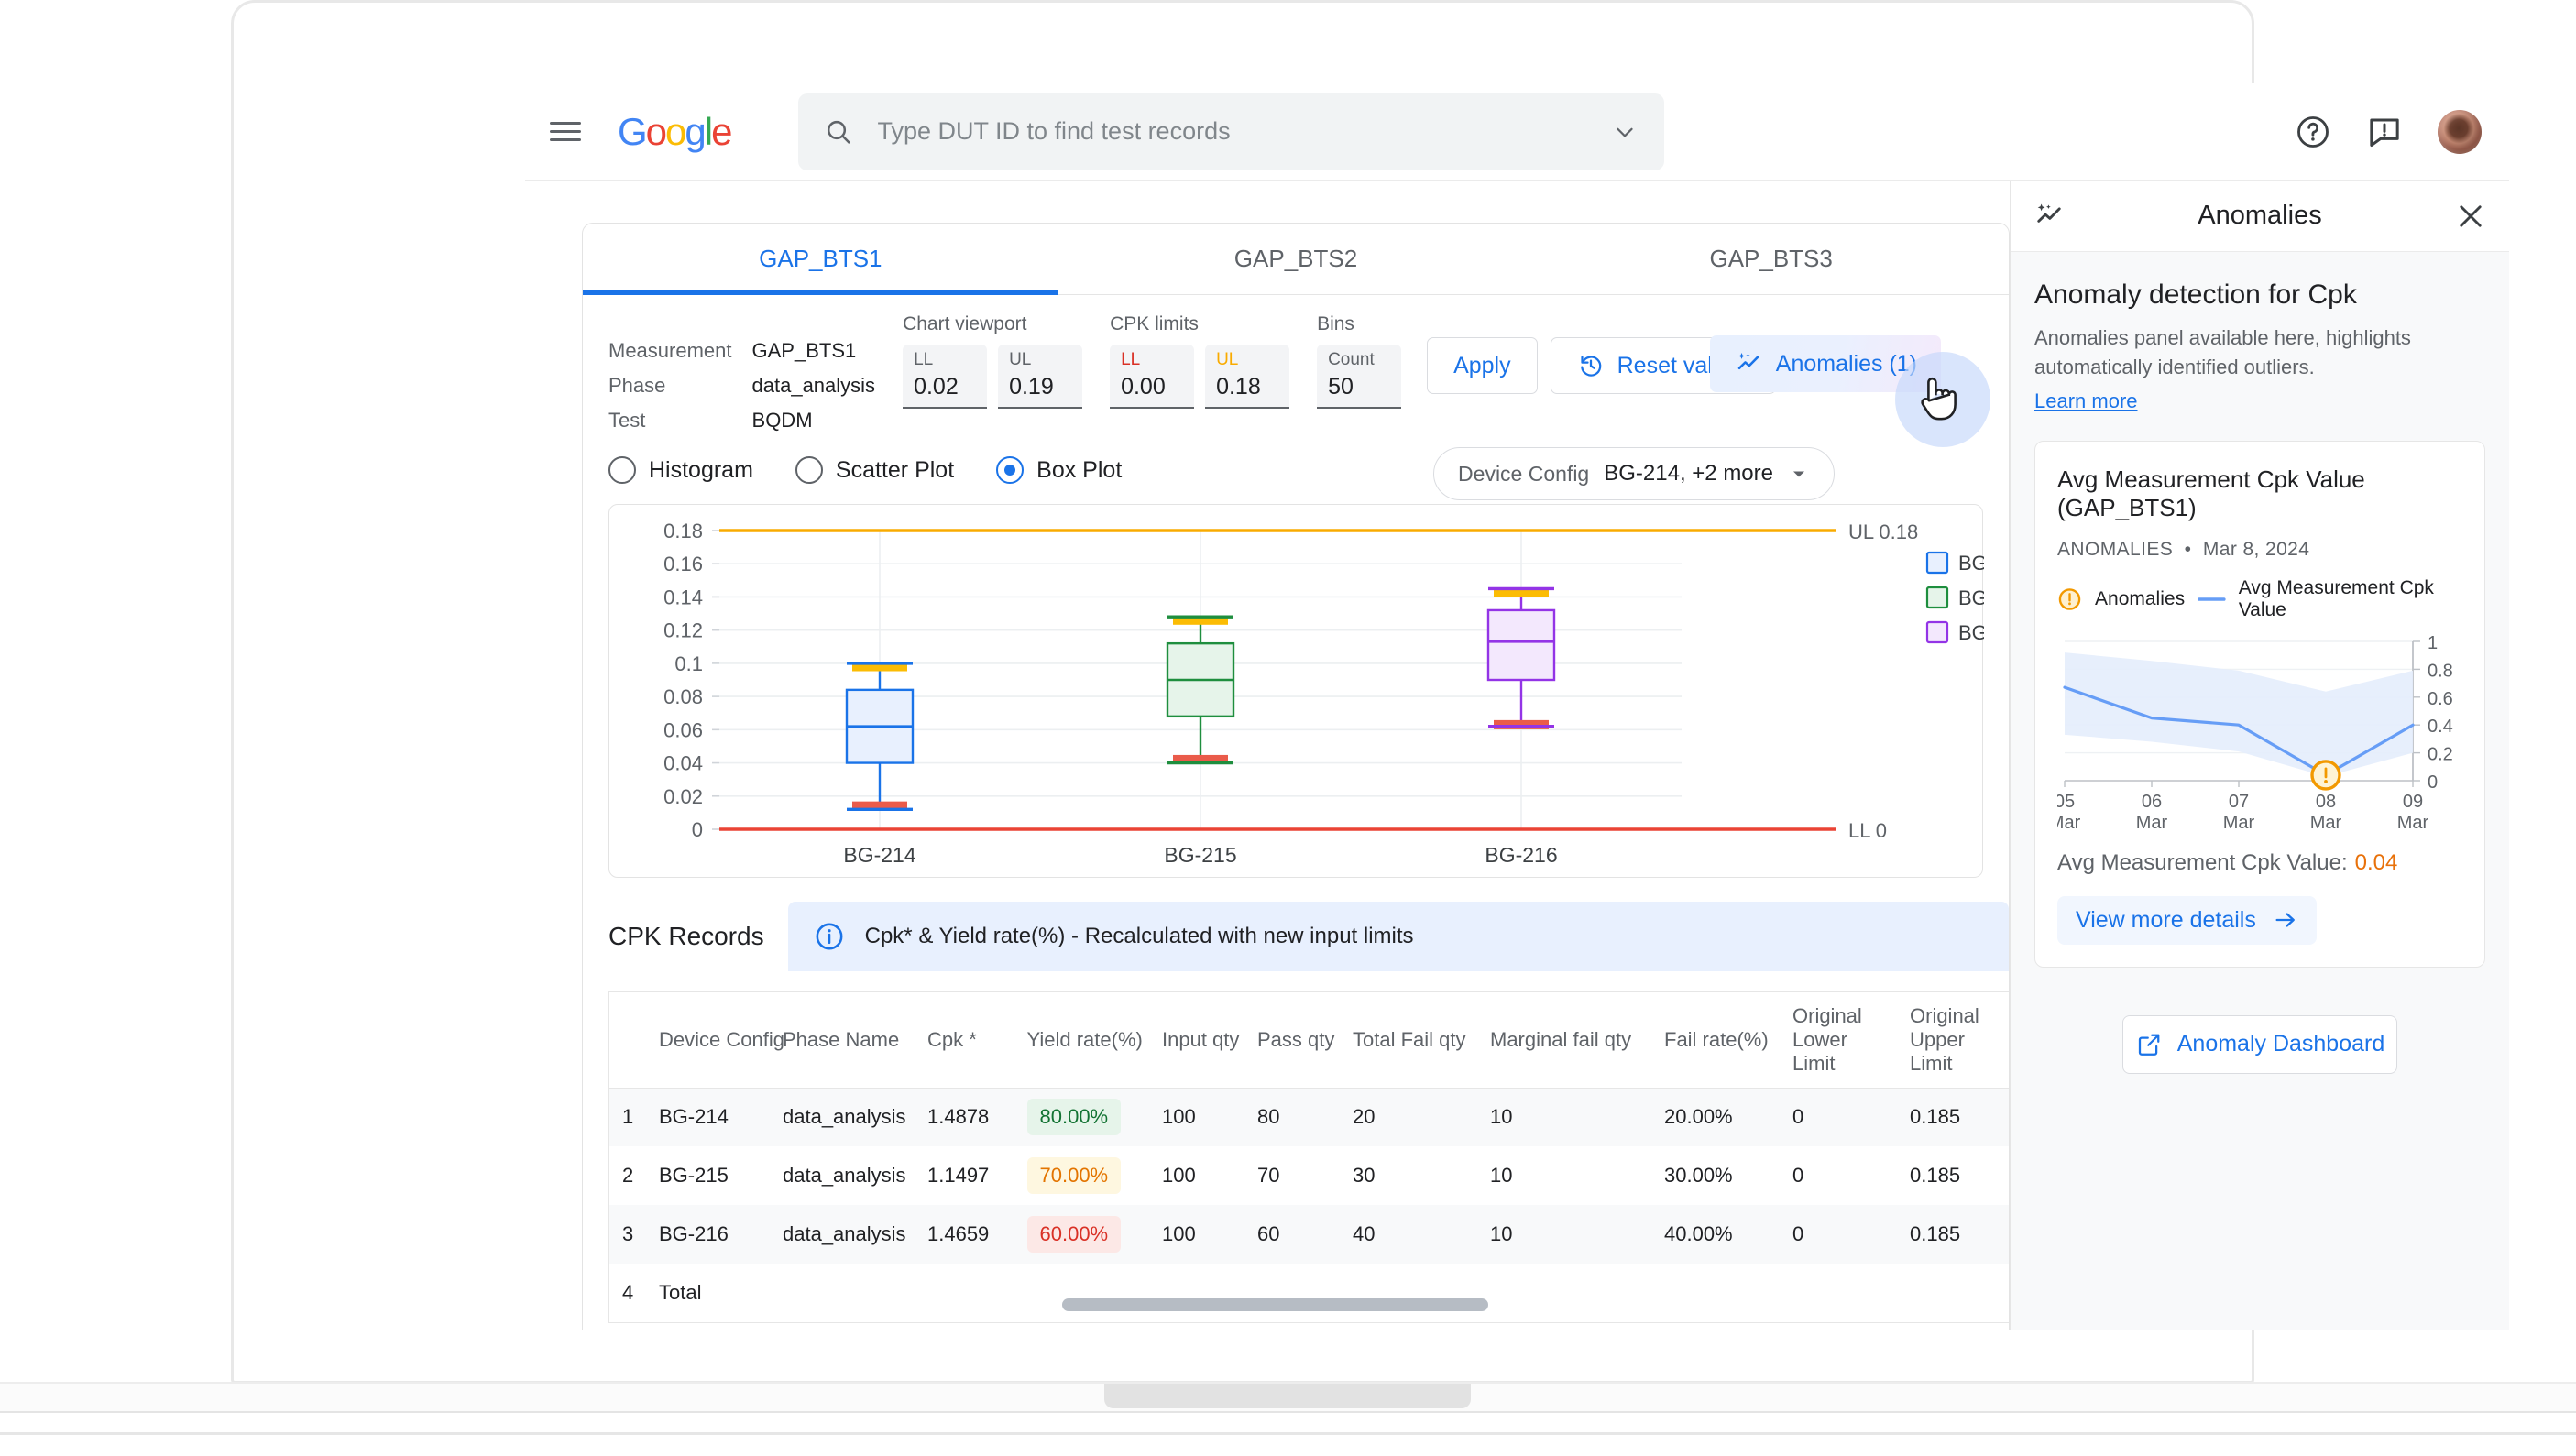 The image size is (2576, 1456). What do you see at coordinates (1564, 1040) in the screenshot?
I see `col-marginal-fail-qty: Marginal fail qty` at bounding box center [1564, 1040].